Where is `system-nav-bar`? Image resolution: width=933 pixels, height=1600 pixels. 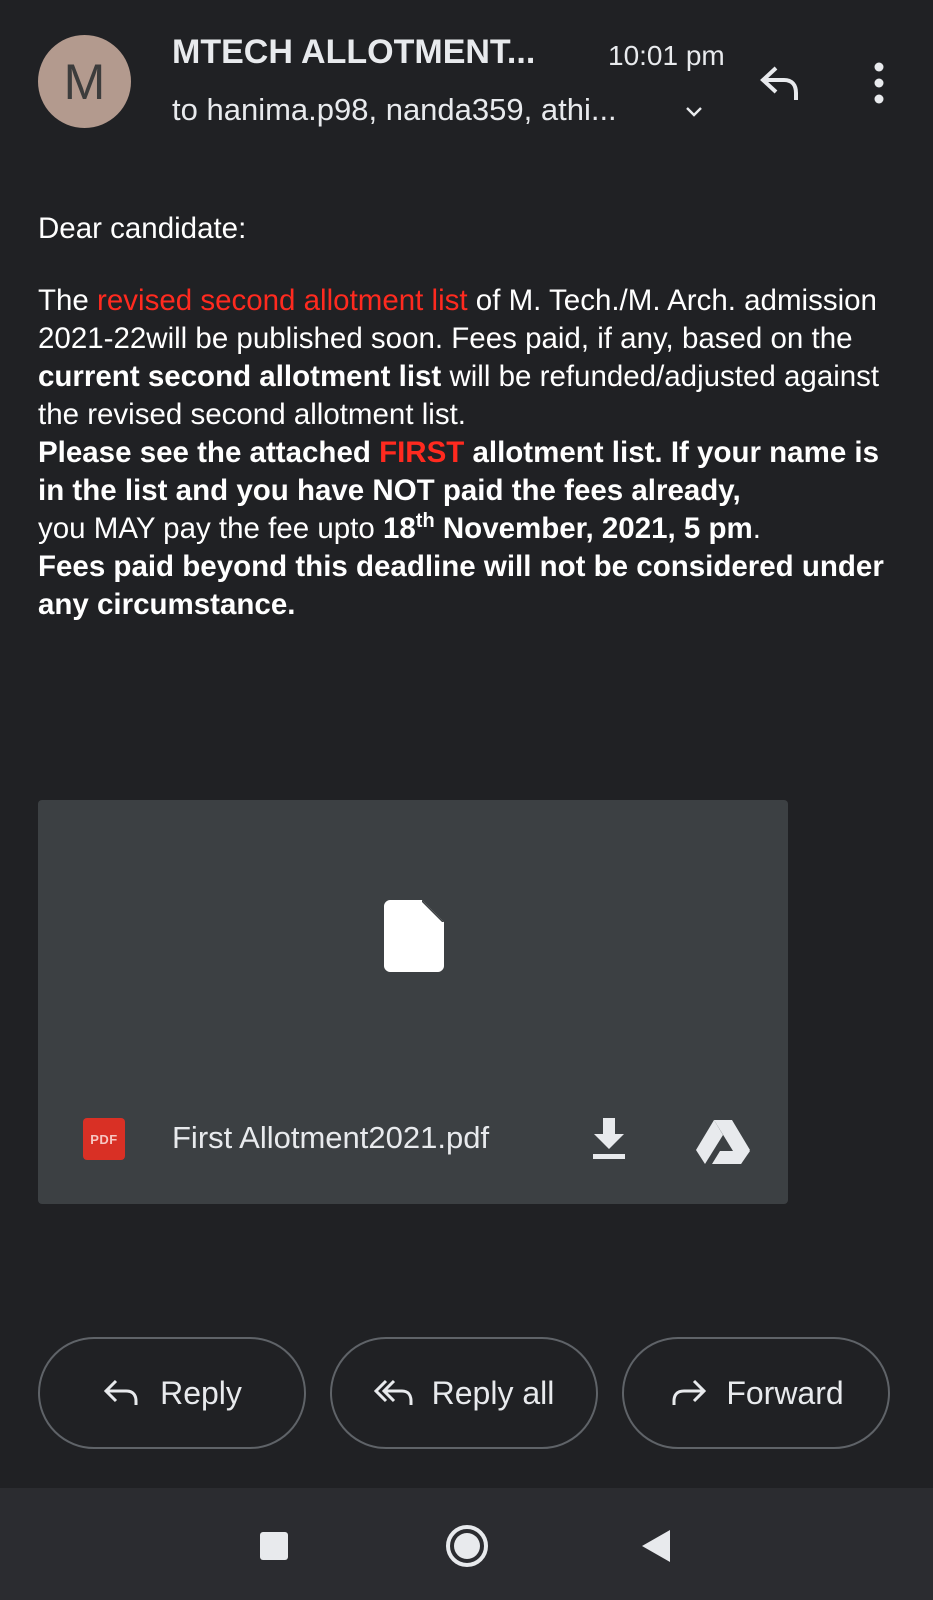 system-nav-bar is located at coordinates (466, 1544).